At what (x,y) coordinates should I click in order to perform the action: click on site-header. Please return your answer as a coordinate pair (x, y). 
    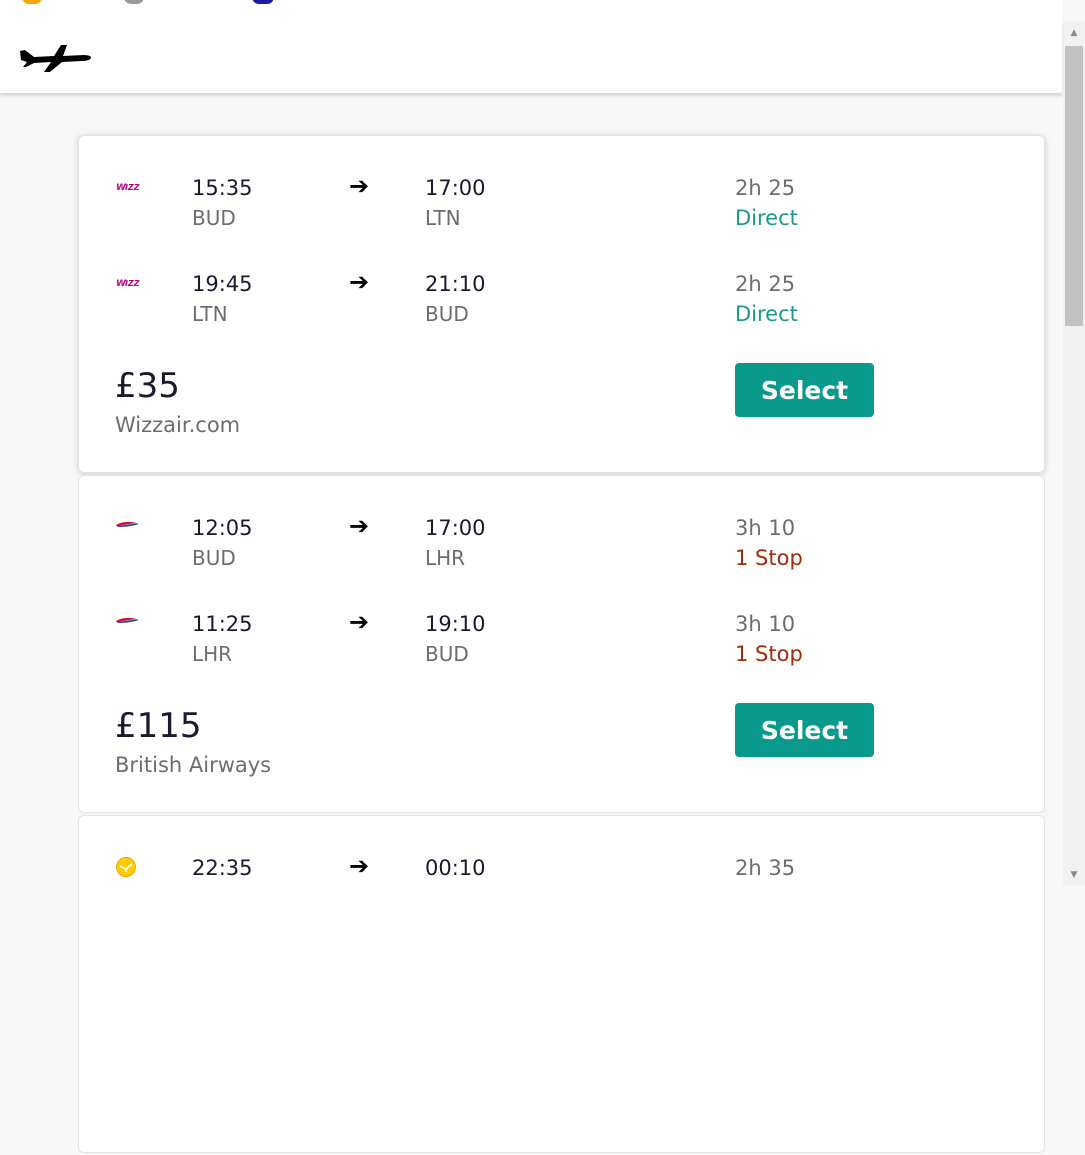
    Looking at the image, I should click on (531, 58).